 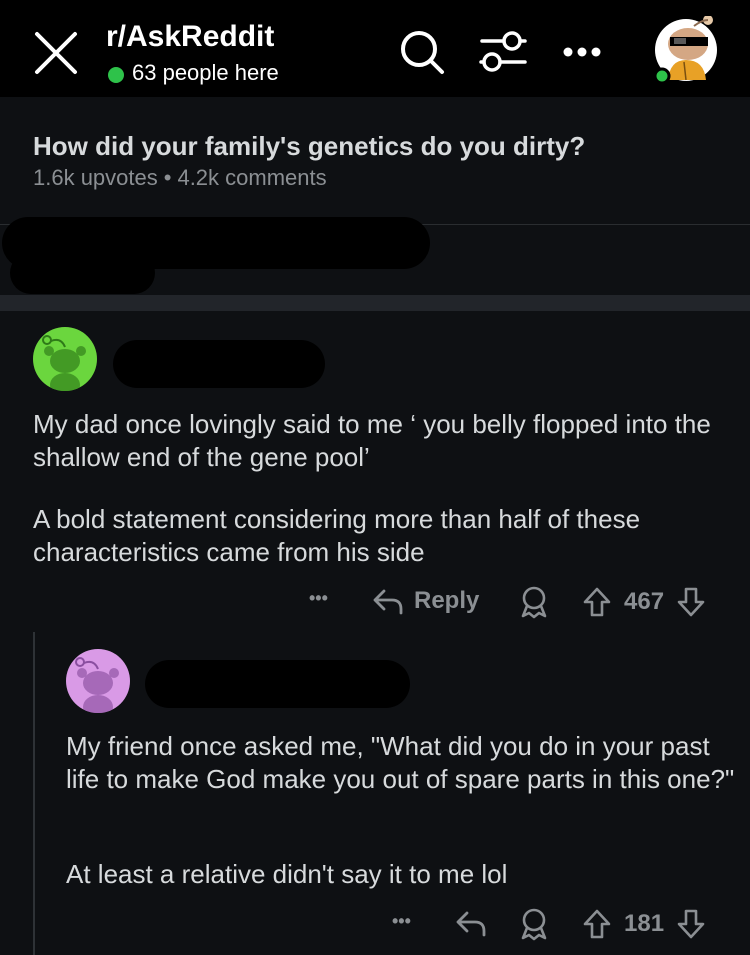 What do you see at coordinates (582, 52) in the screenshot?
I see `more-icon` at bounding box center [582, 52].